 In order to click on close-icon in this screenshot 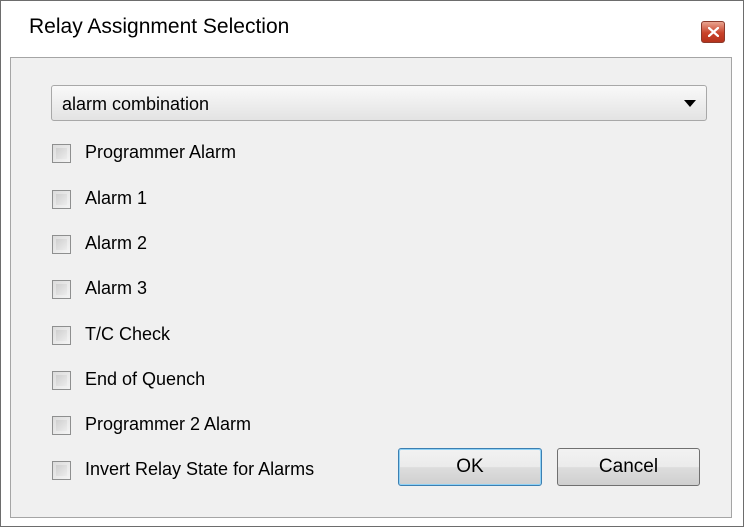, I will do `click(713, 32)`.